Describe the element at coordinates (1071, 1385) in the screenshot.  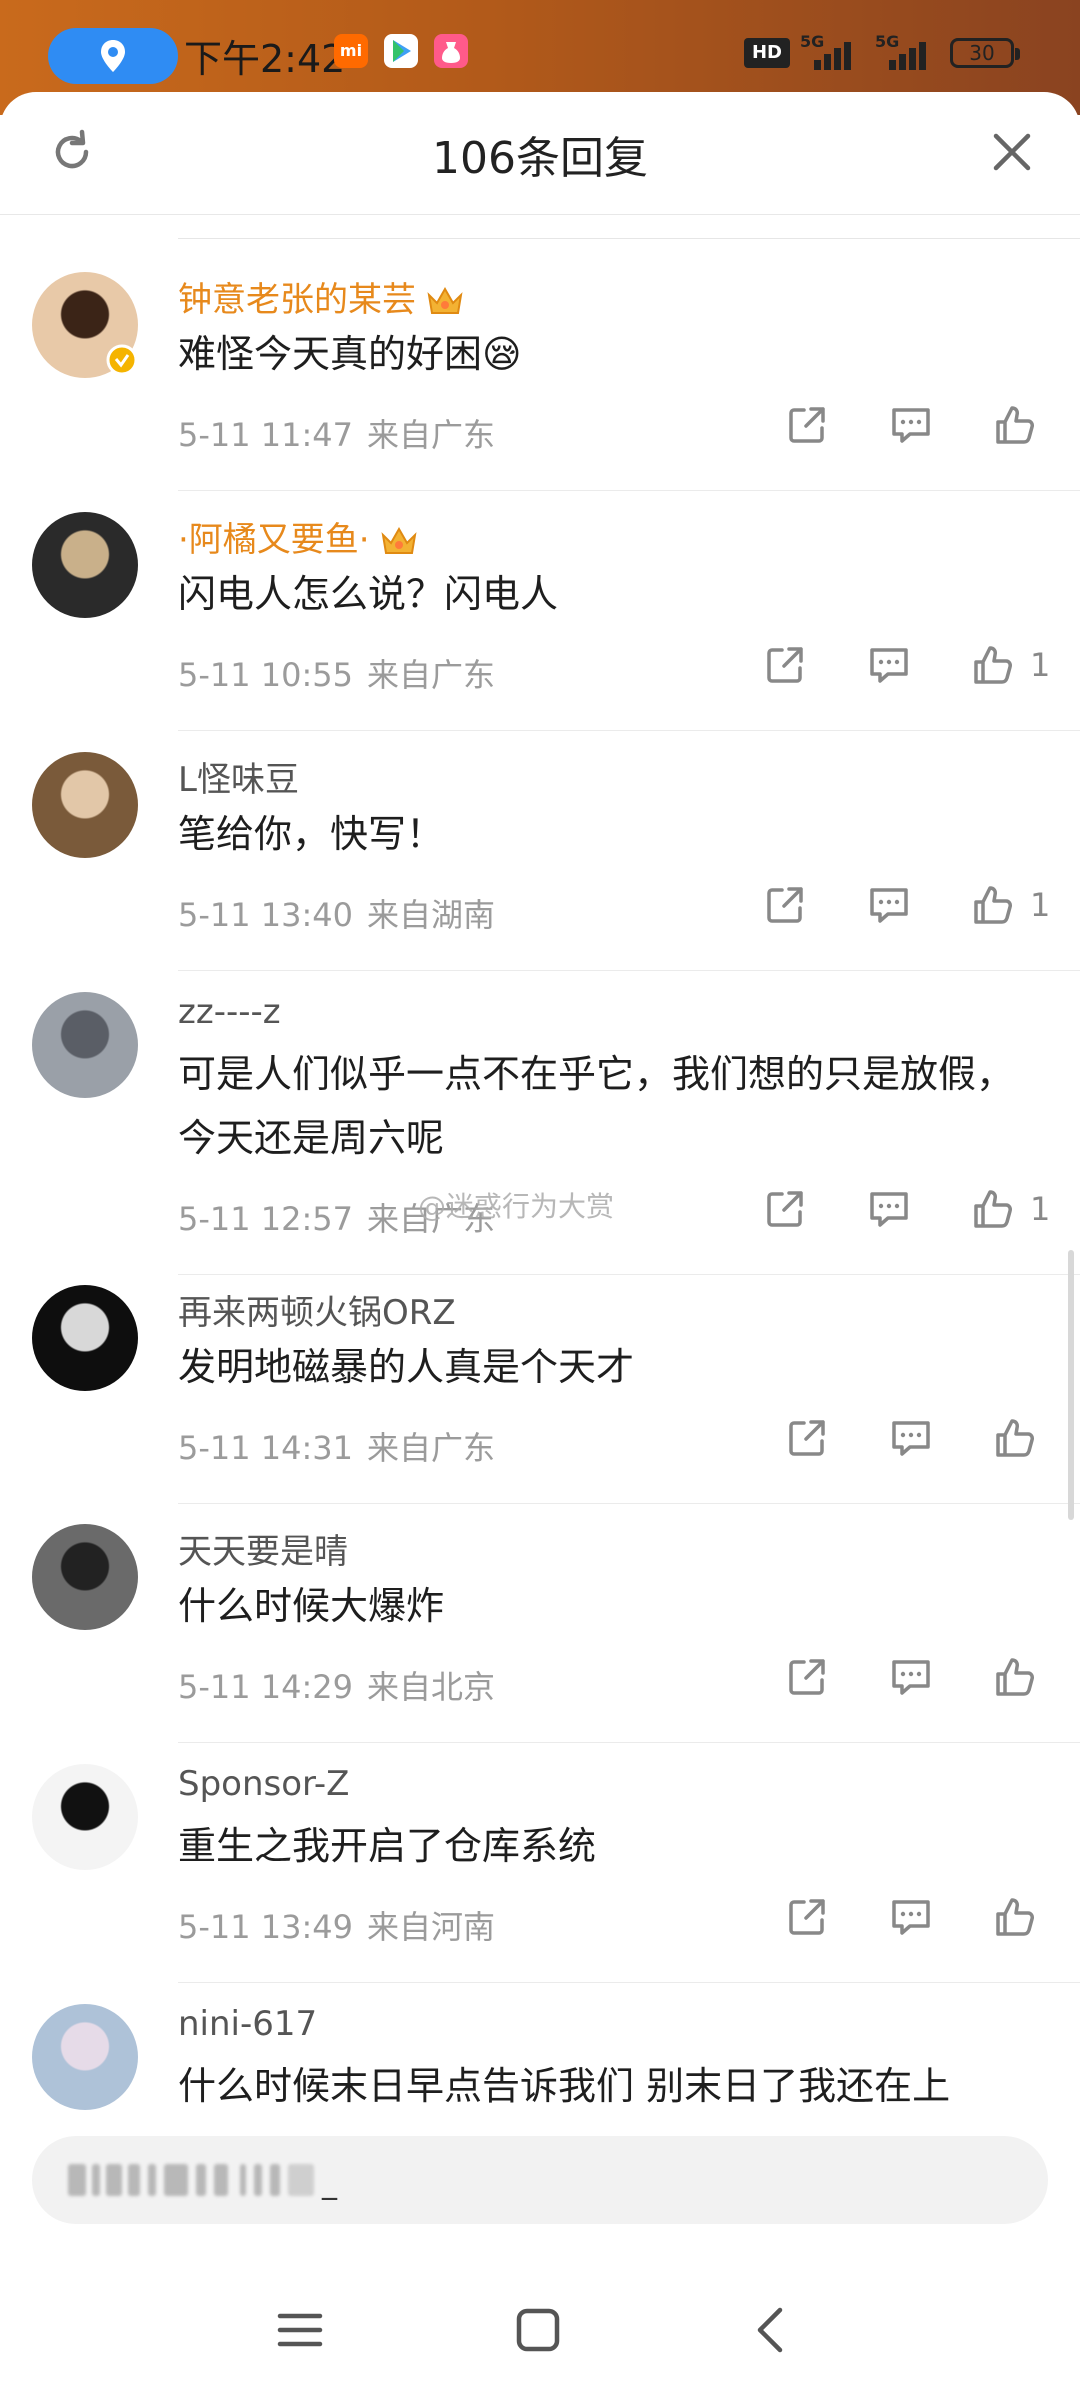
I see `scrollbar` at that location.